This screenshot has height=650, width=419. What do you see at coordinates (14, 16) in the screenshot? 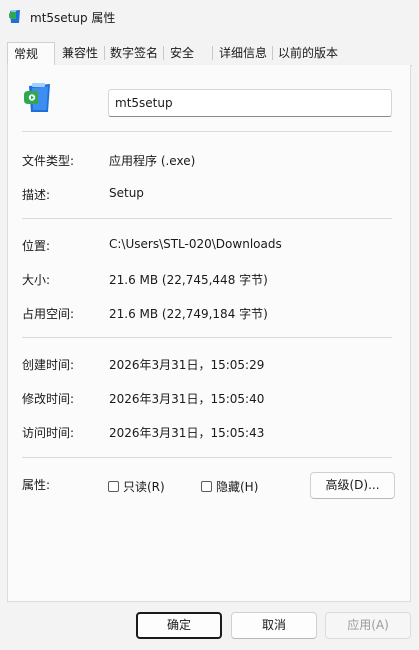
I see `installer-app-icon` at bounding box center [14, 16].